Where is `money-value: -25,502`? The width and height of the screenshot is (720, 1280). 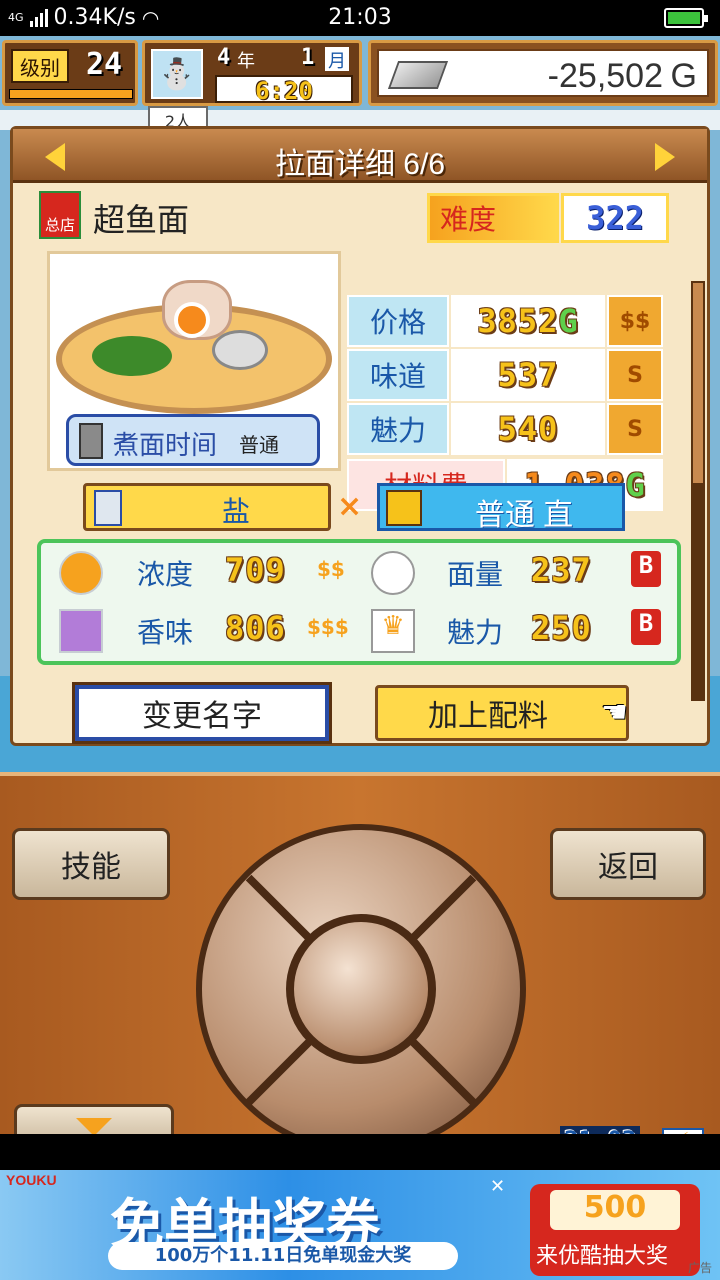 money-value: -25,502 is located at coordinates (605, 76).